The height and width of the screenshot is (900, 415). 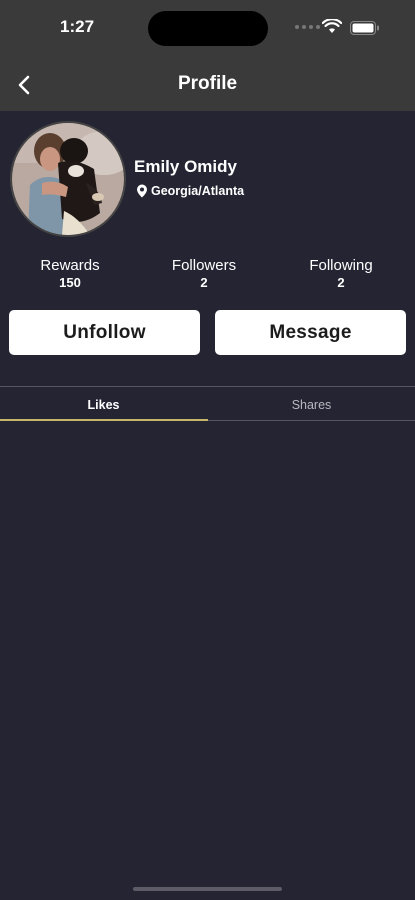 I want to click on avatar-photo, so click(x=68, y=179).